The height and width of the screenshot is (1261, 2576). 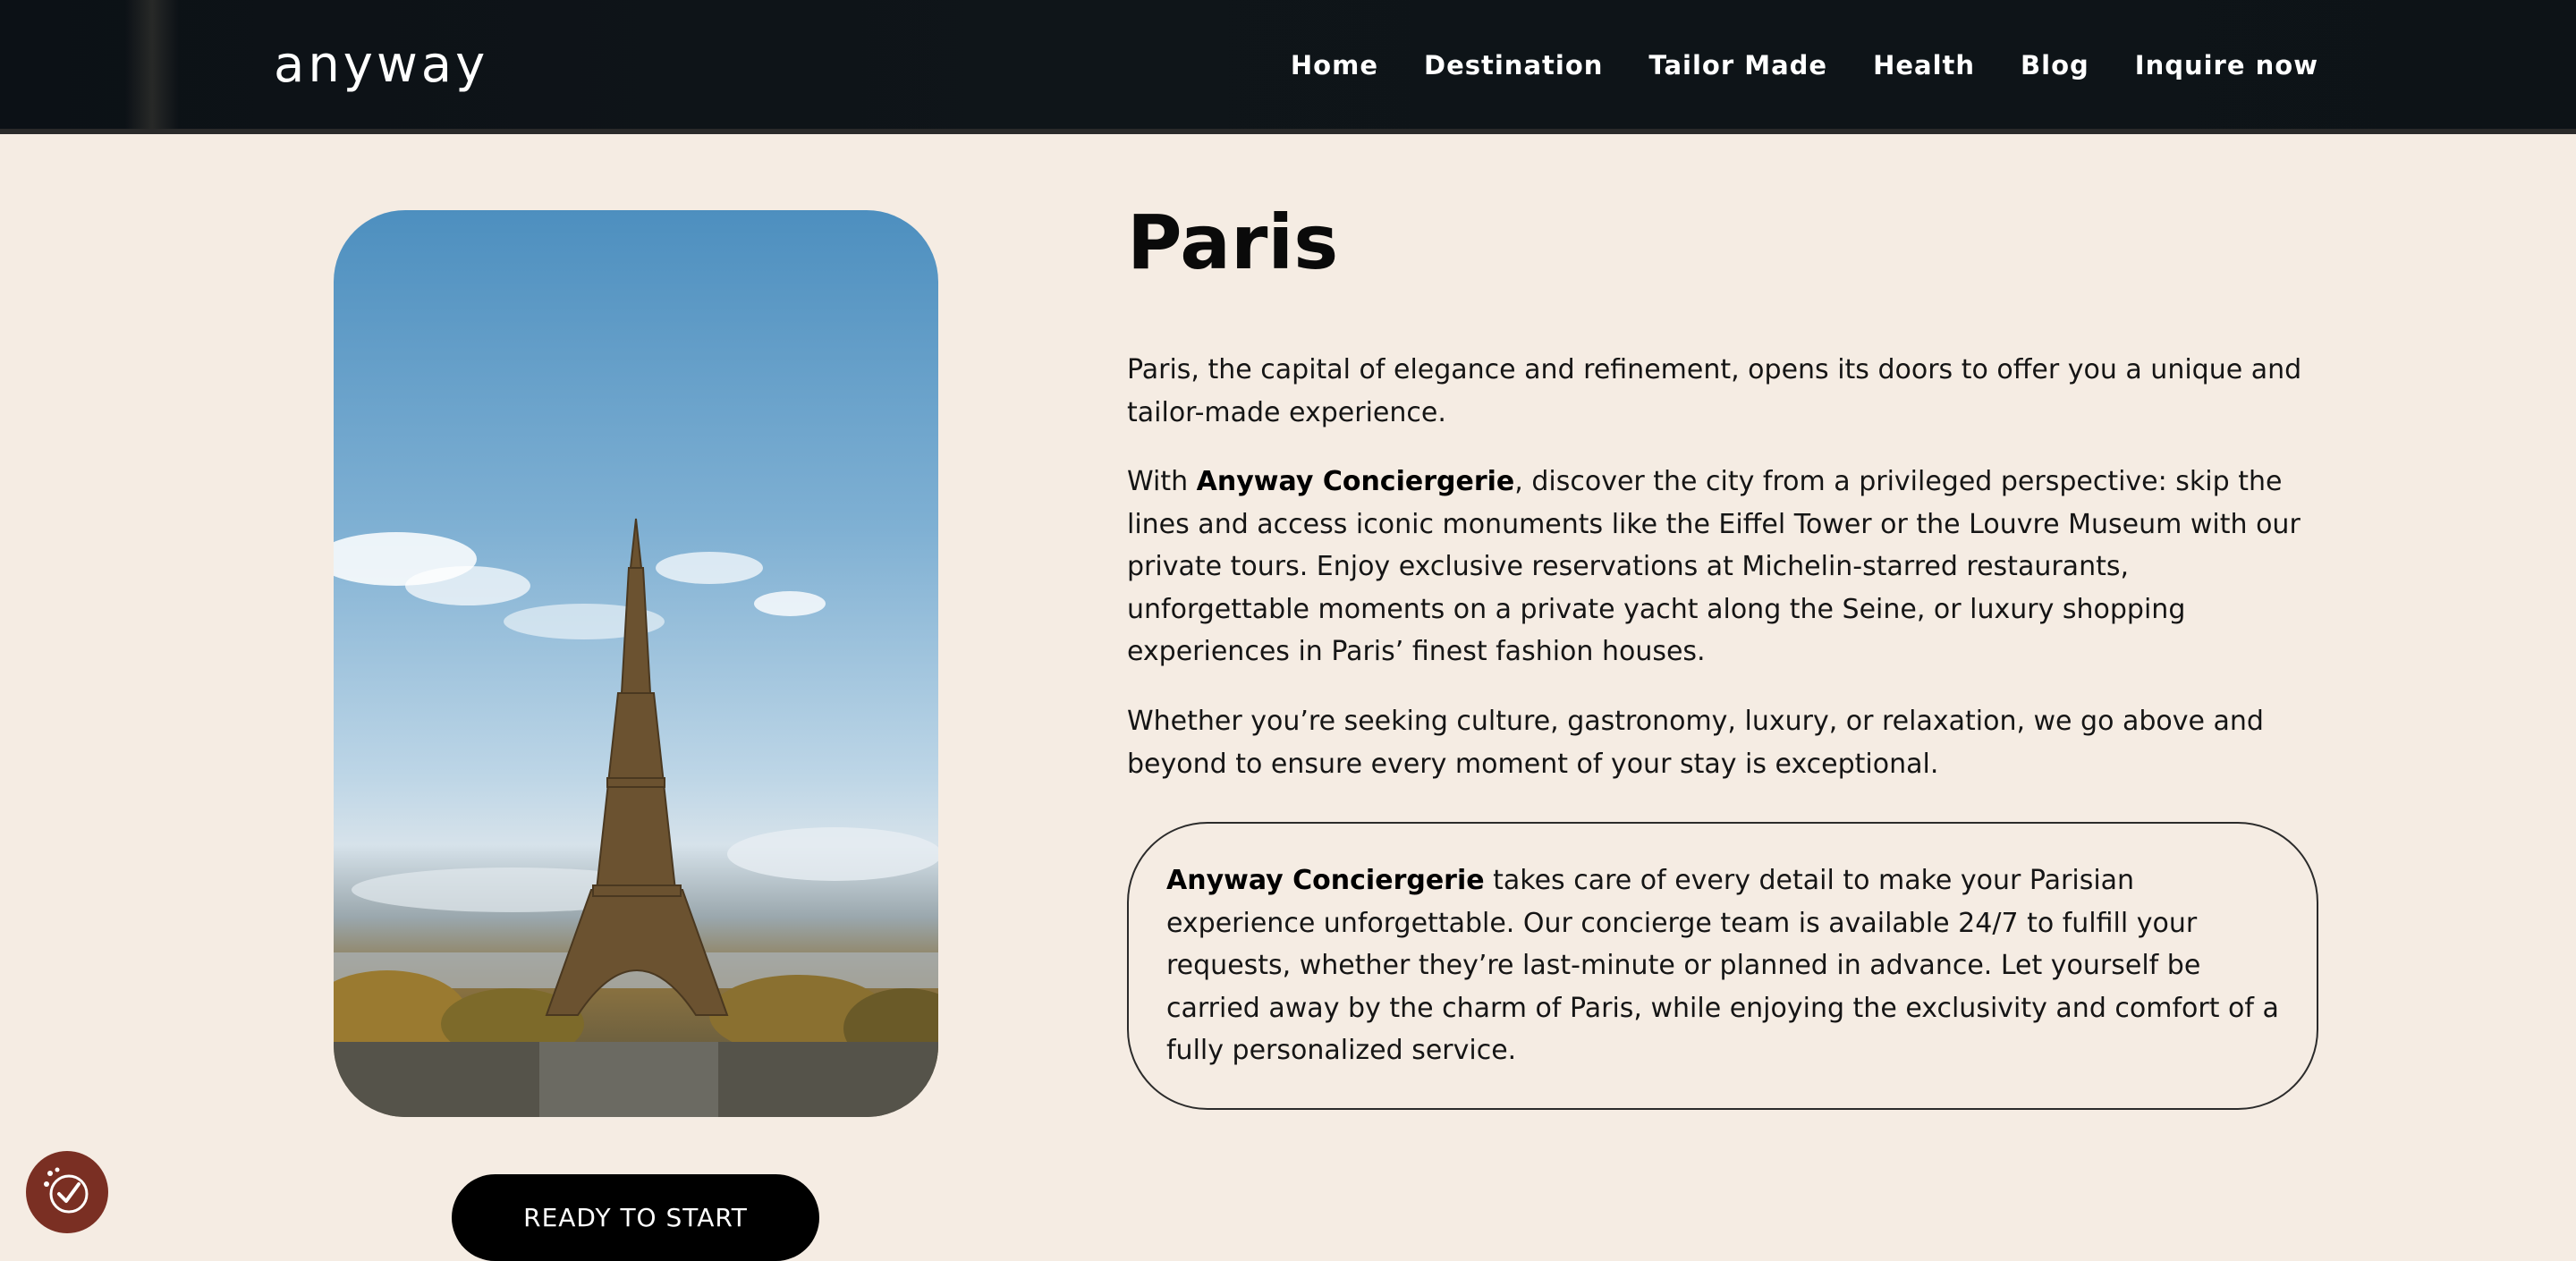 What do you see at coordinates (1924, 65) in the screenshot?
I see `nav-health: Health` at bounding box center [1924, 65].